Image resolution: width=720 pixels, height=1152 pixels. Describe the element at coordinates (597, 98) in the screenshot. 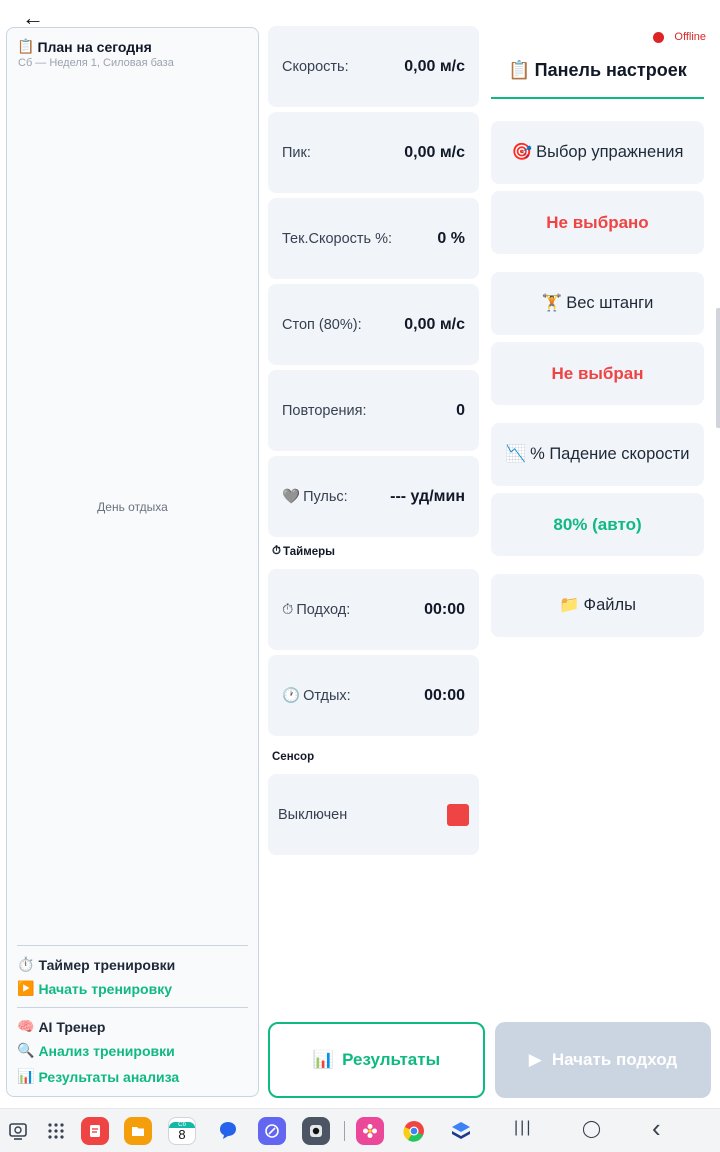

I see `settings-title-underline` at that location.